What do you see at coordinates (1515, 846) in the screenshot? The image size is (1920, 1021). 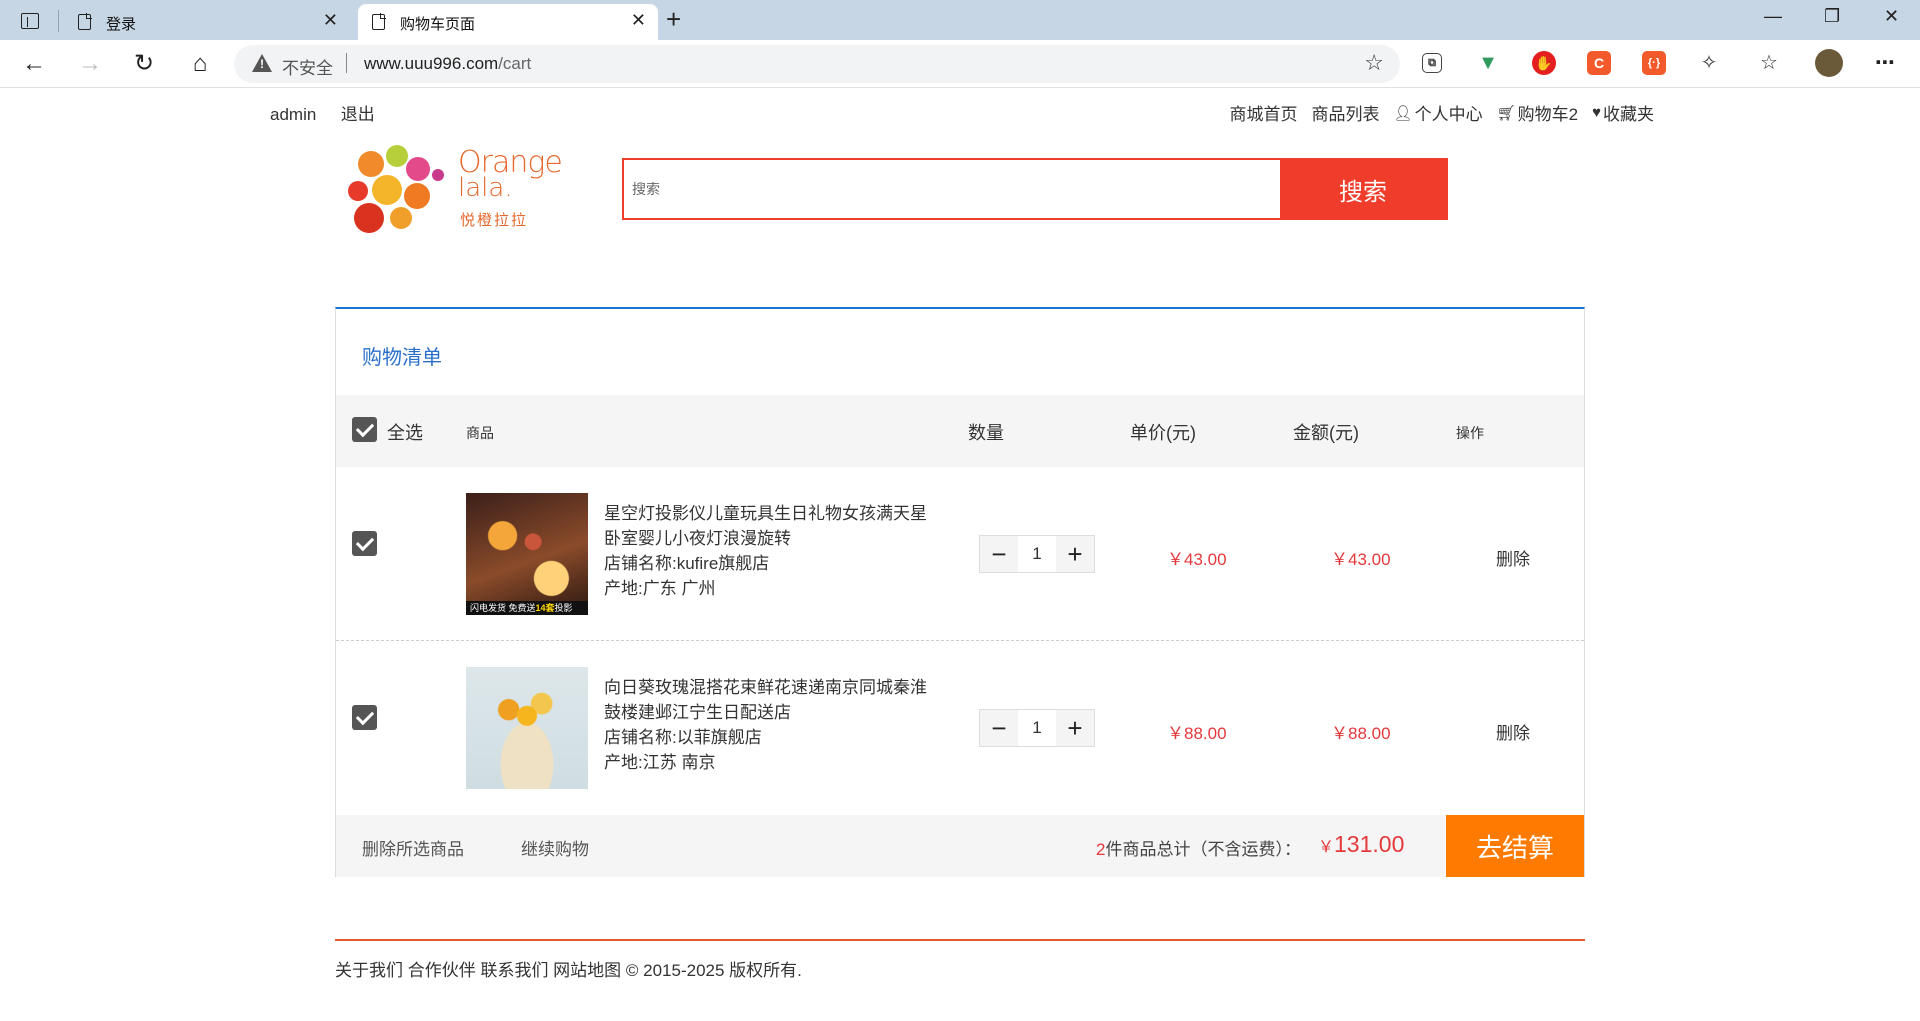 I see `checkout-button: 去结算` at bounding box center [1515, 846].